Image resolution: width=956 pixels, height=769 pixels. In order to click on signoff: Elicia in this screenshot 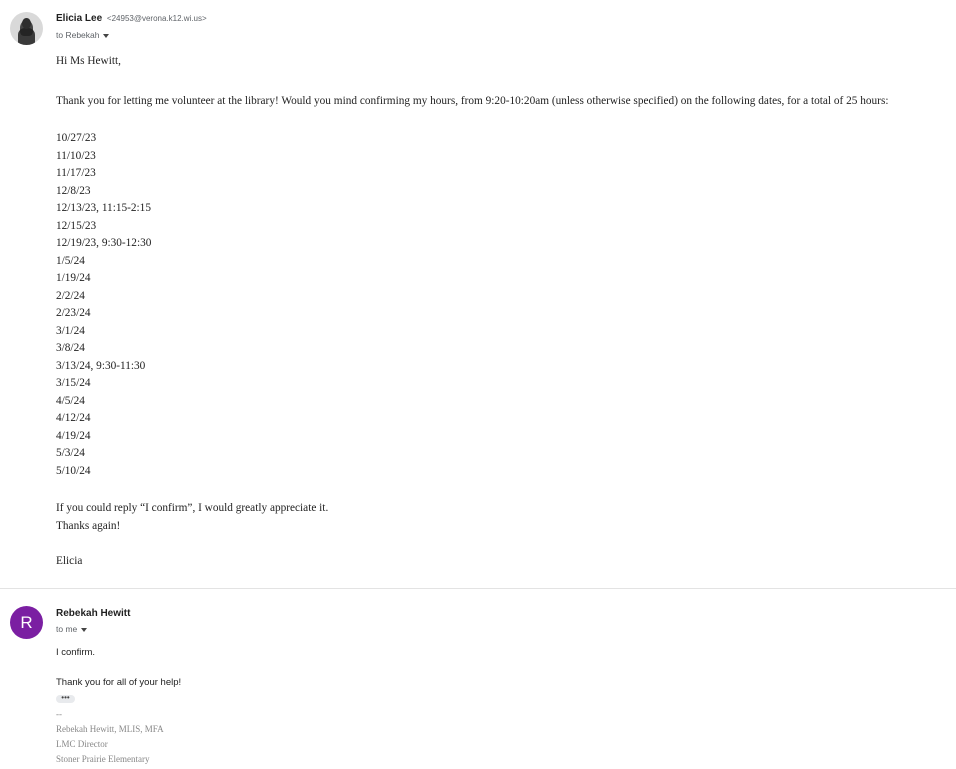, I will do `click(69, 561)`.